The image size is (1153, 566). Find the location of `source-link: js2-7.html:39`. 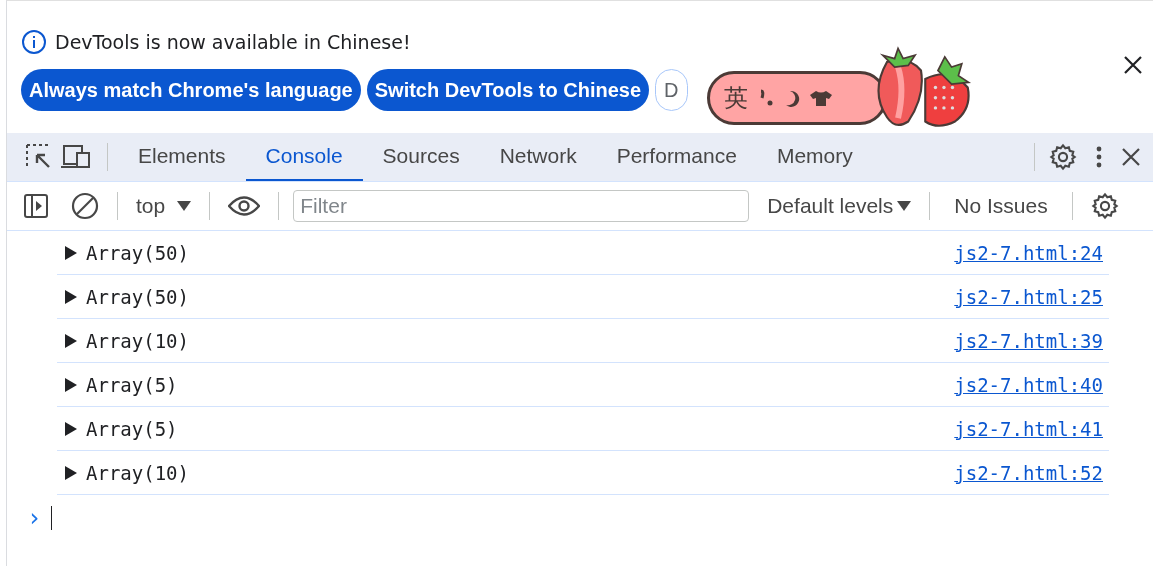

source-link: js2-7.html:39 is located at coordinates (1028, 340).